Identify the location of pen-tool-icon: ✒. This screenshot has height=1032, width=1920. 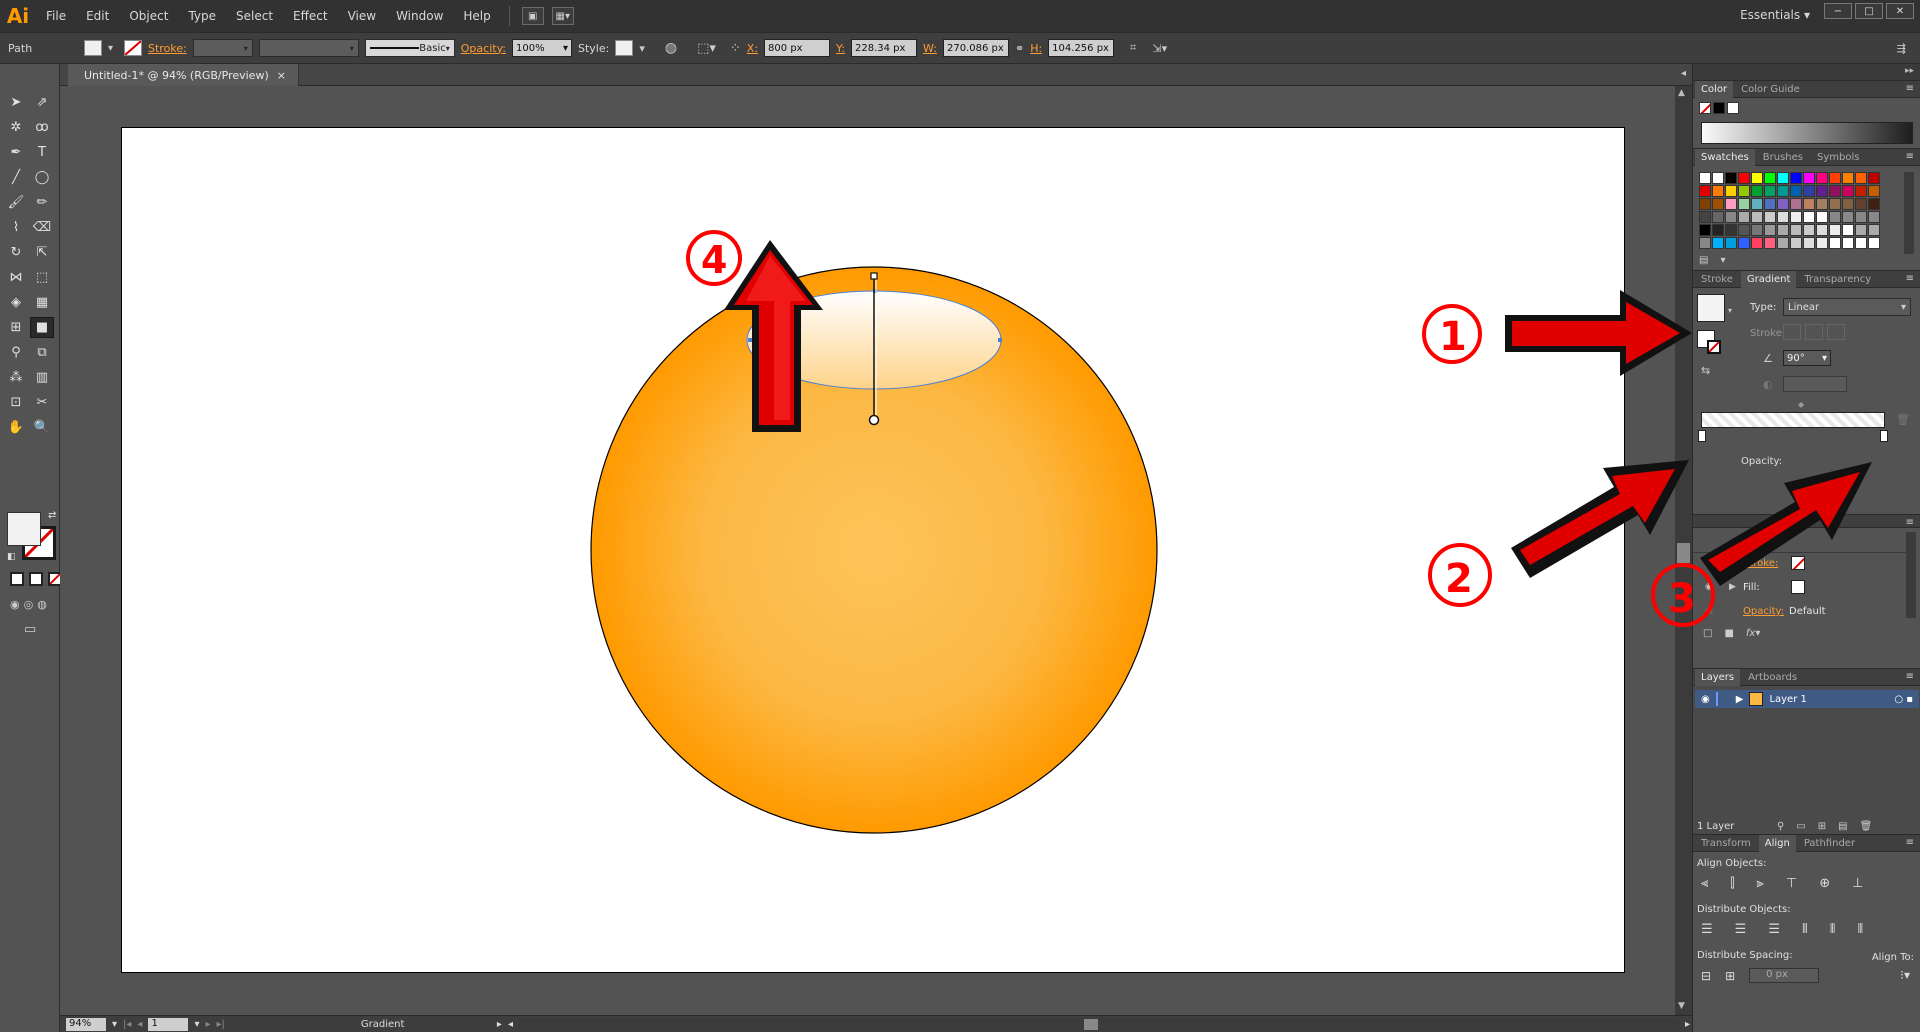
(16, 152).